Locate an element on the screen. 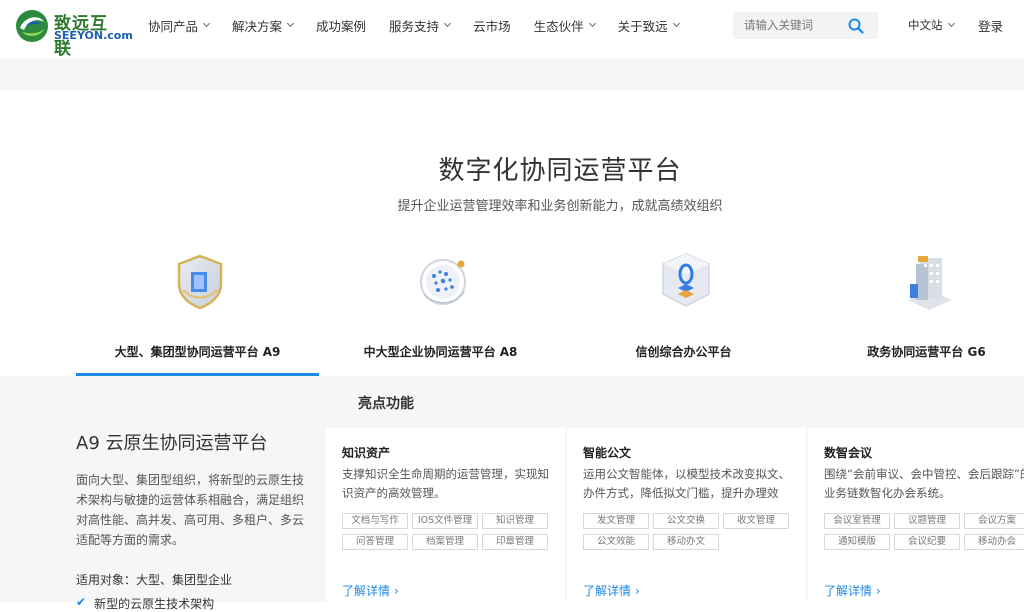 This screenshot has width=1024, height=612. seeyon-logo: 致远互联 SEEYON.com is located at coordinates (73, 33).